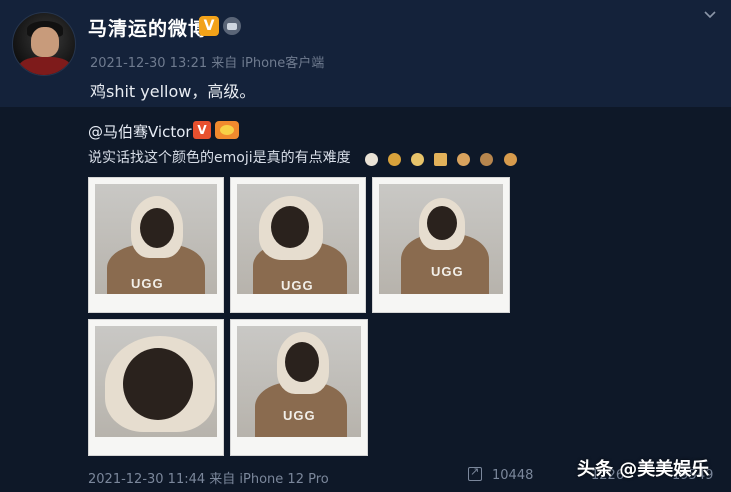 This screenshot has height=492, width=731. Describe the element at coordinates (207, 61) in the screenshot. I see `post-time-source: 2021-12-30 13:21 来自 iPhone客户端` at that location.